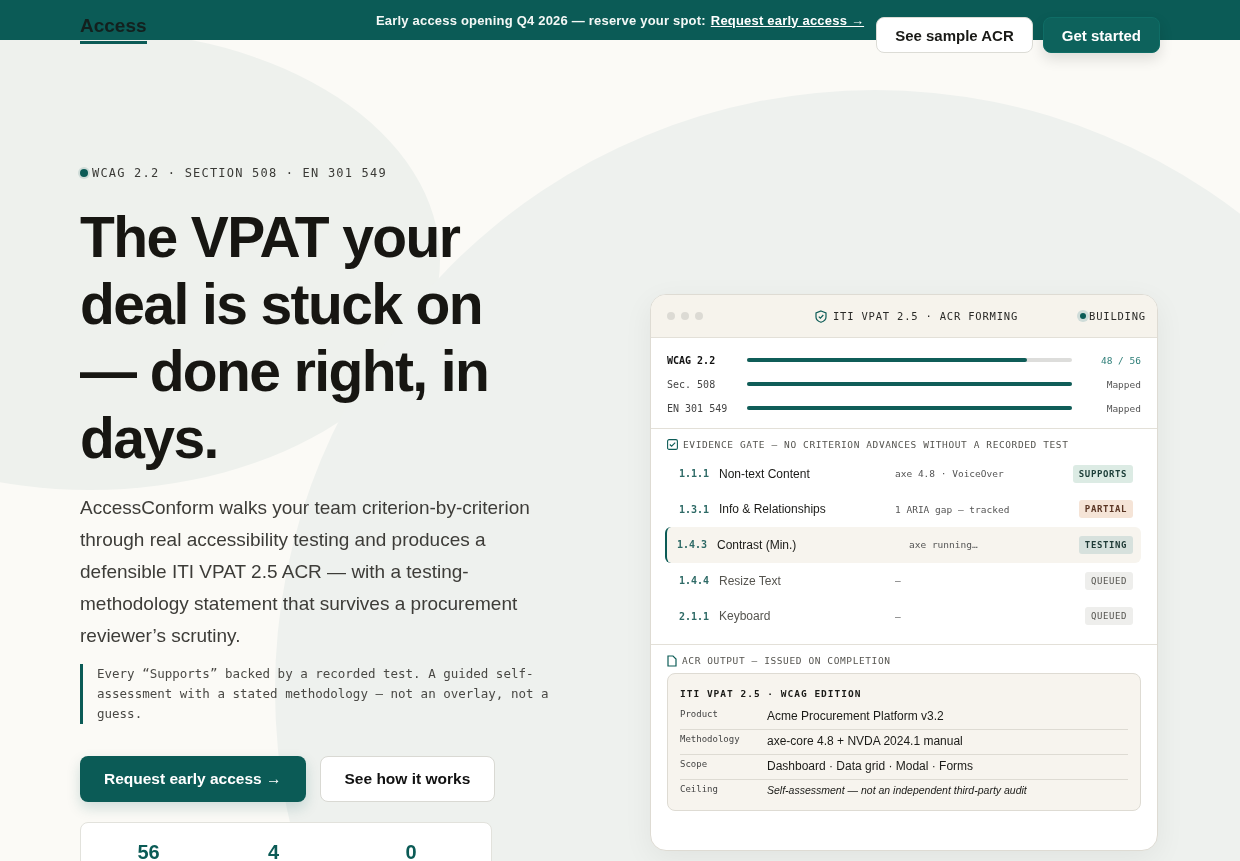 The width and height of the screenshot is (1240, 861). I want to click on header-button: Get started, so click(1101, 35).